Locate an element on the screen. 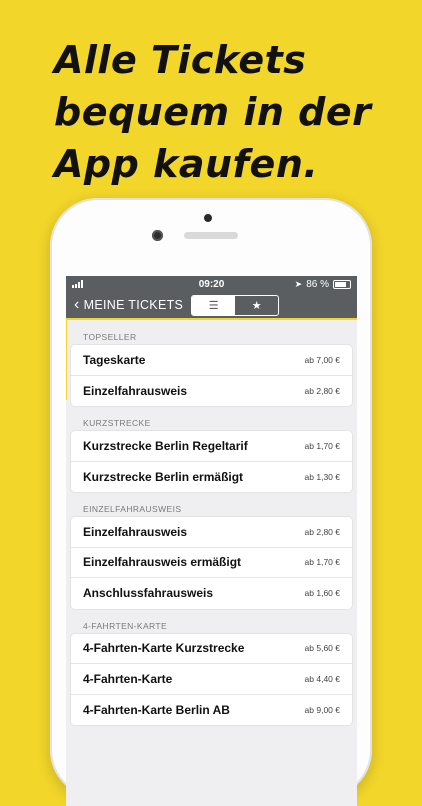 This screenshot has height=806, width=422. ticket-row: Anschlussfahrausweis ab 1,60 € is located at coordinates (211, 593).